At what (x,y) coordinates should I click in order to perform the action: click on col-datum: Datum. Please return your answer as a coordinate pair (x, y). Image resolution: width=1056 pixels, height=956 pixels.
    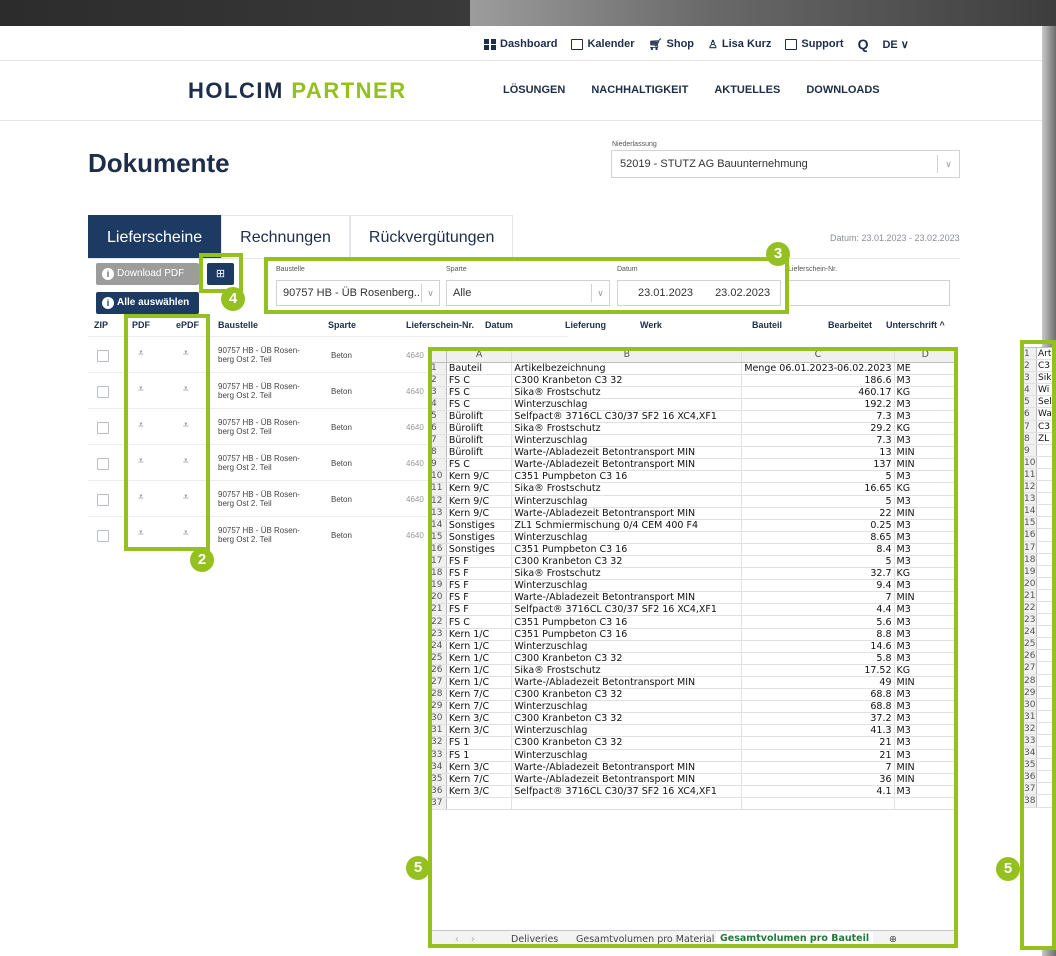
    Looking at the image, I should click on (499, 325).